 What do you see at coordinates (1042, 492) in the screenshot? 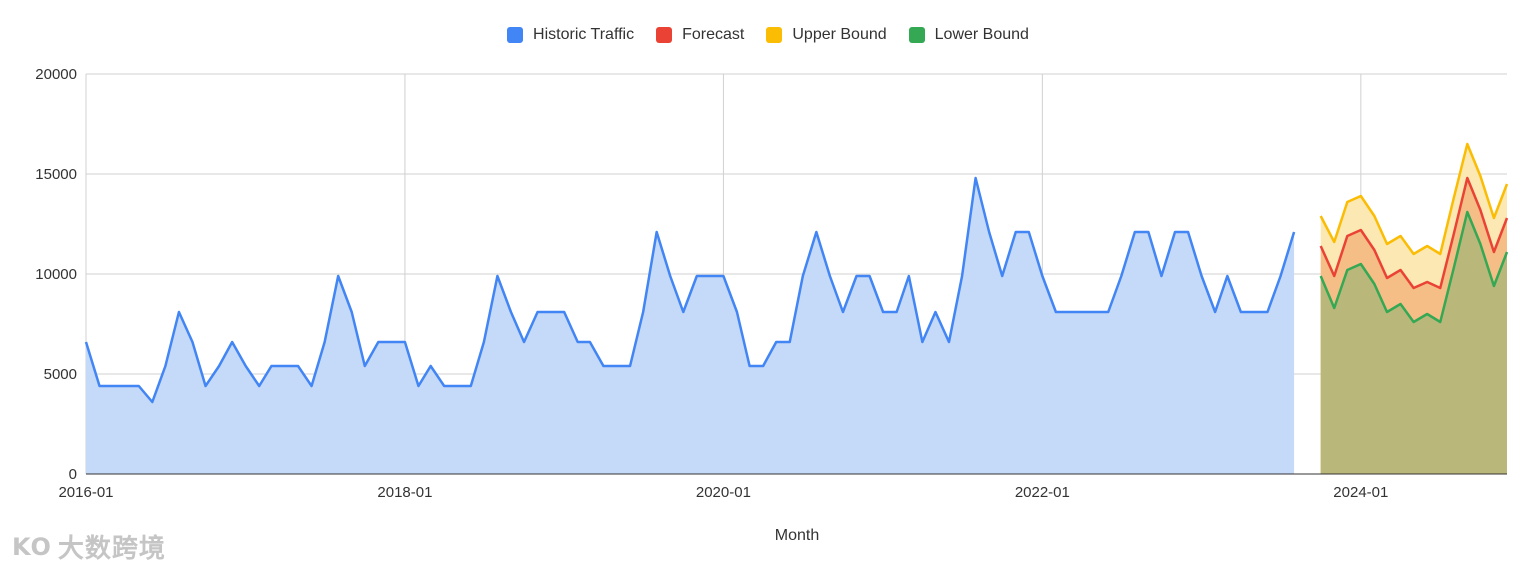
I see `x-tick-label: 2022-01` at bounding box center [1042, 492].